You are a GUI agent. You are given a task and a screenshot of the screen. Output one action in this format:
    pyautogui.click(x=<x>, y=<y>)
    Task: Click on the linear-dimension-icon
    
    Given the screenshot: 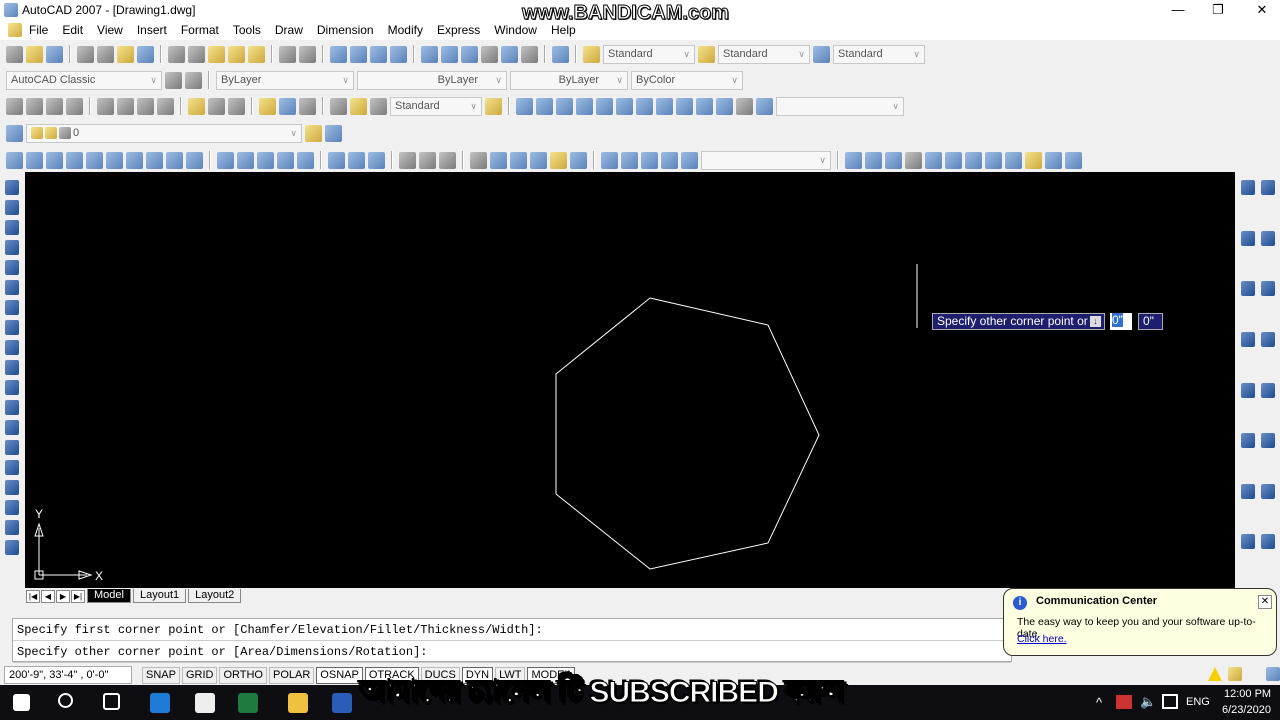 What is the action you would take?
    pyautogui.click(x=14, y=106)
    